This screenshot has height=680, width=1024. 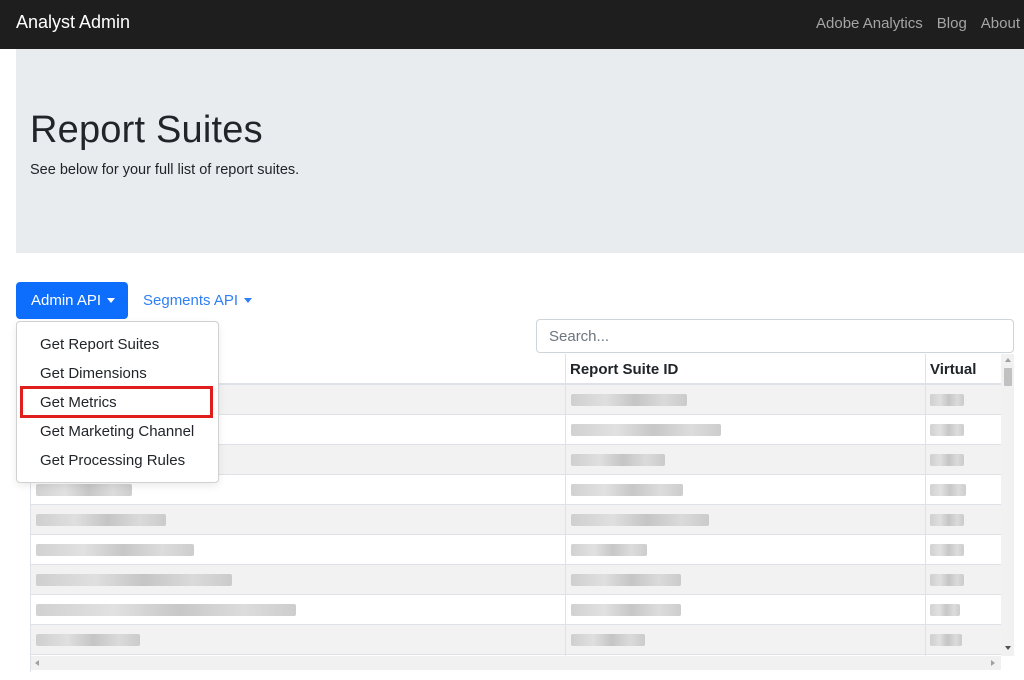 What do you see at coordinates (116, 402) in the screenshot?
I see `highlight-annotation-box` at bounding box center [116, 402].